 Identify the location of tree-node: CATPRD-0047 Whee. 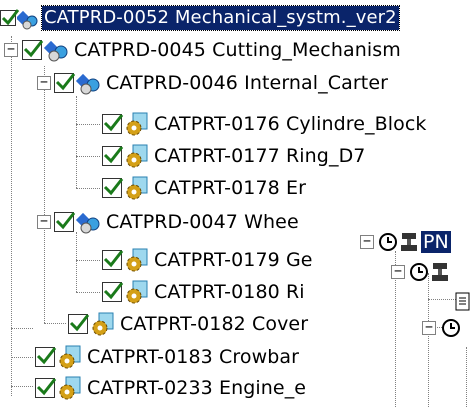
(177, 222).